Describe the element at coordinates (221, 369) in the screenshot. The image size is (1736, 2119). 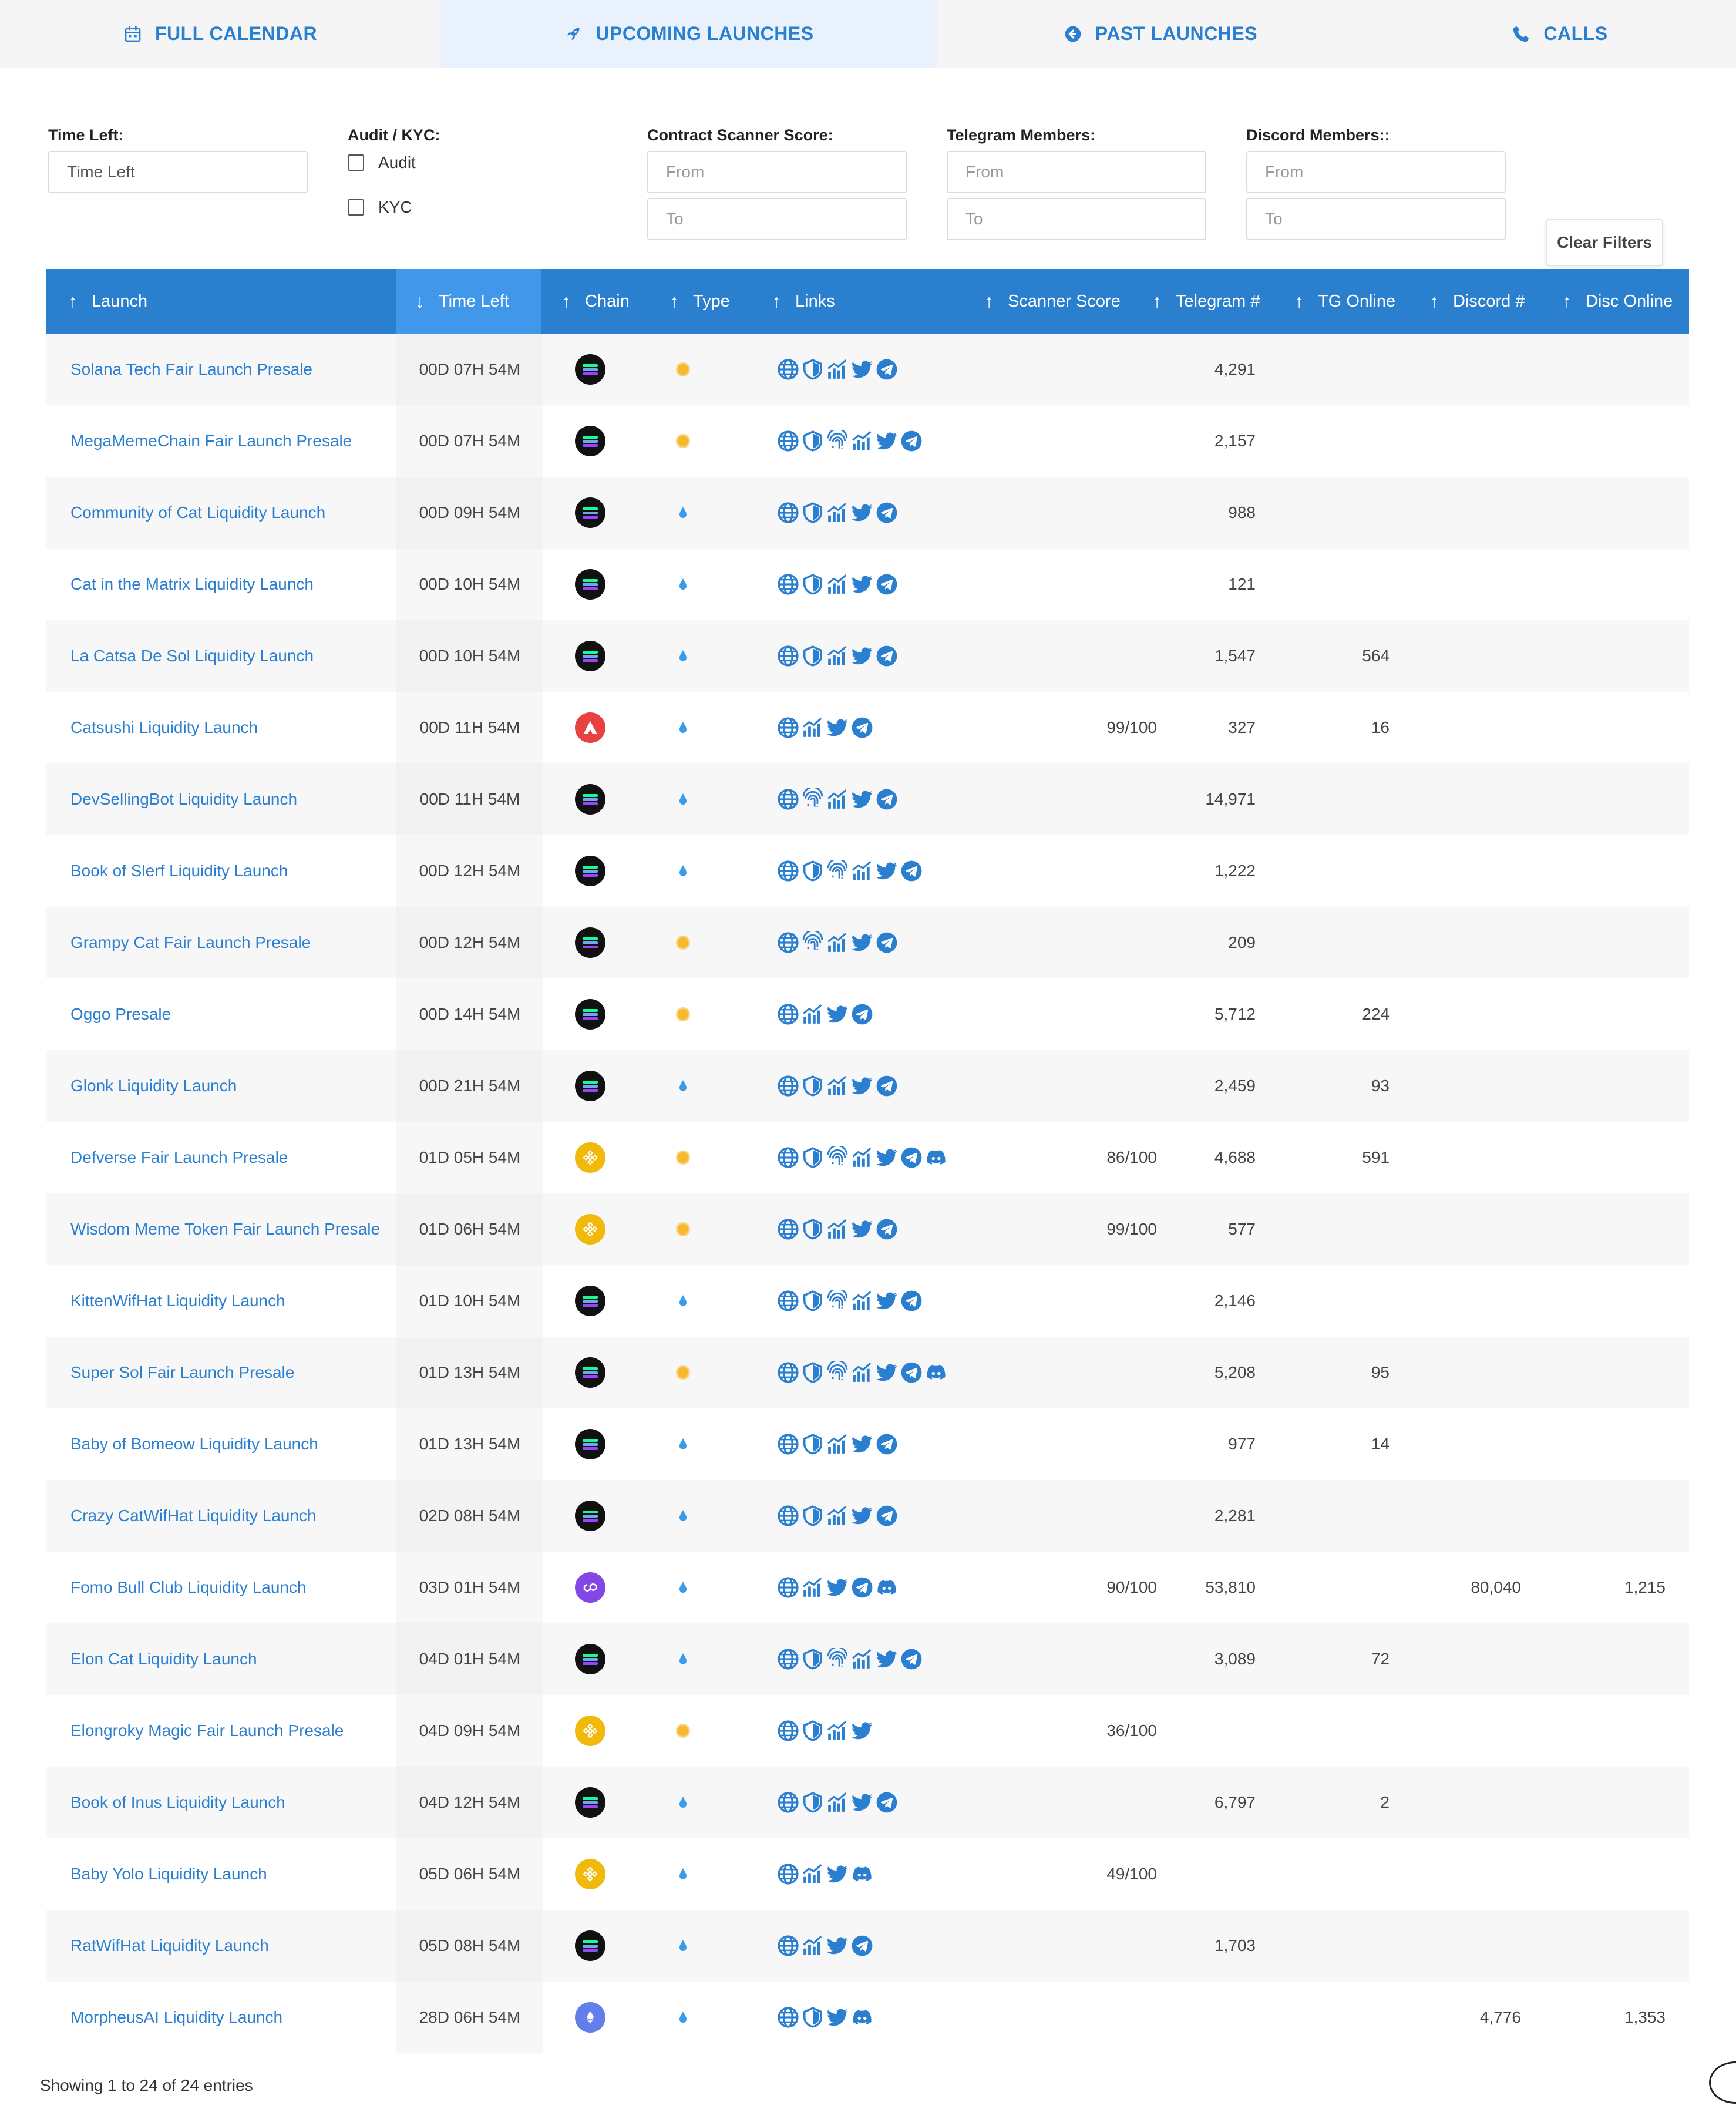
I see `launch-name-link: Solana Tech Fair Launch Presale` at that location.